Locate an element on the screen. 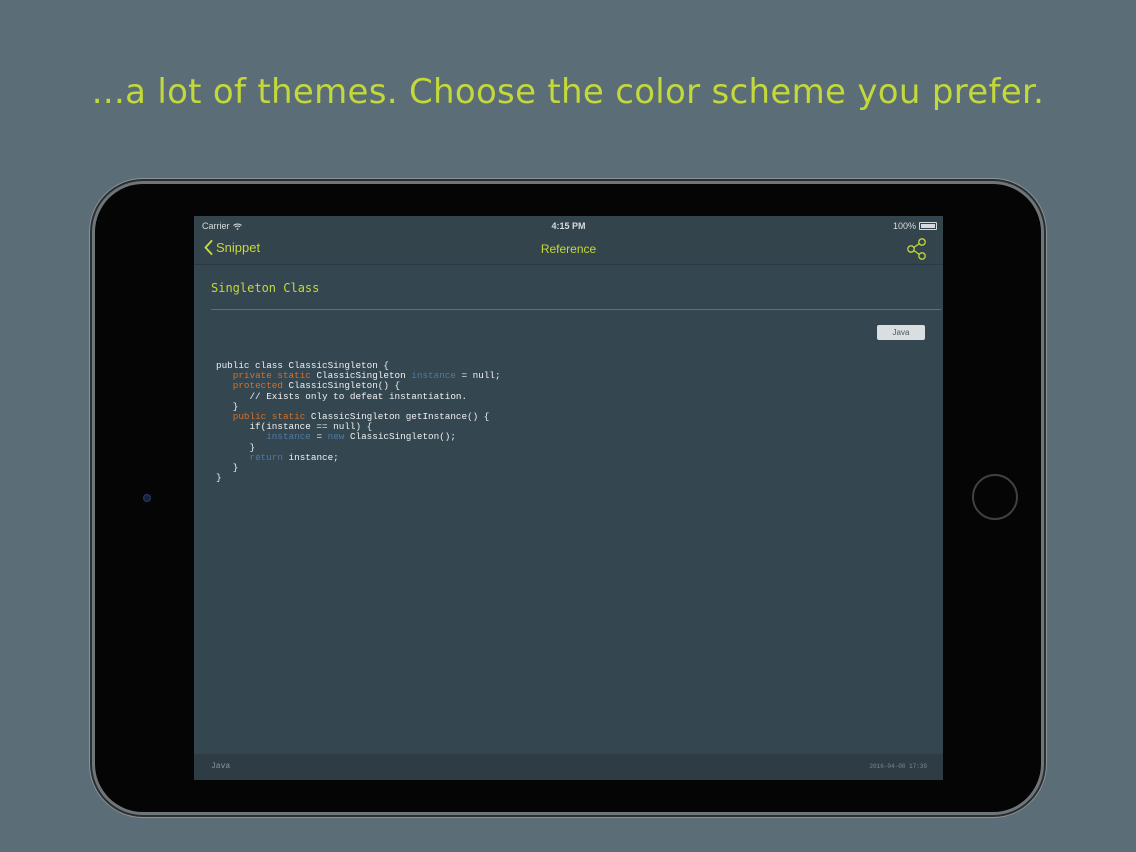  navigation-bar: Snippet Reference is located at coordinates (568, 249).